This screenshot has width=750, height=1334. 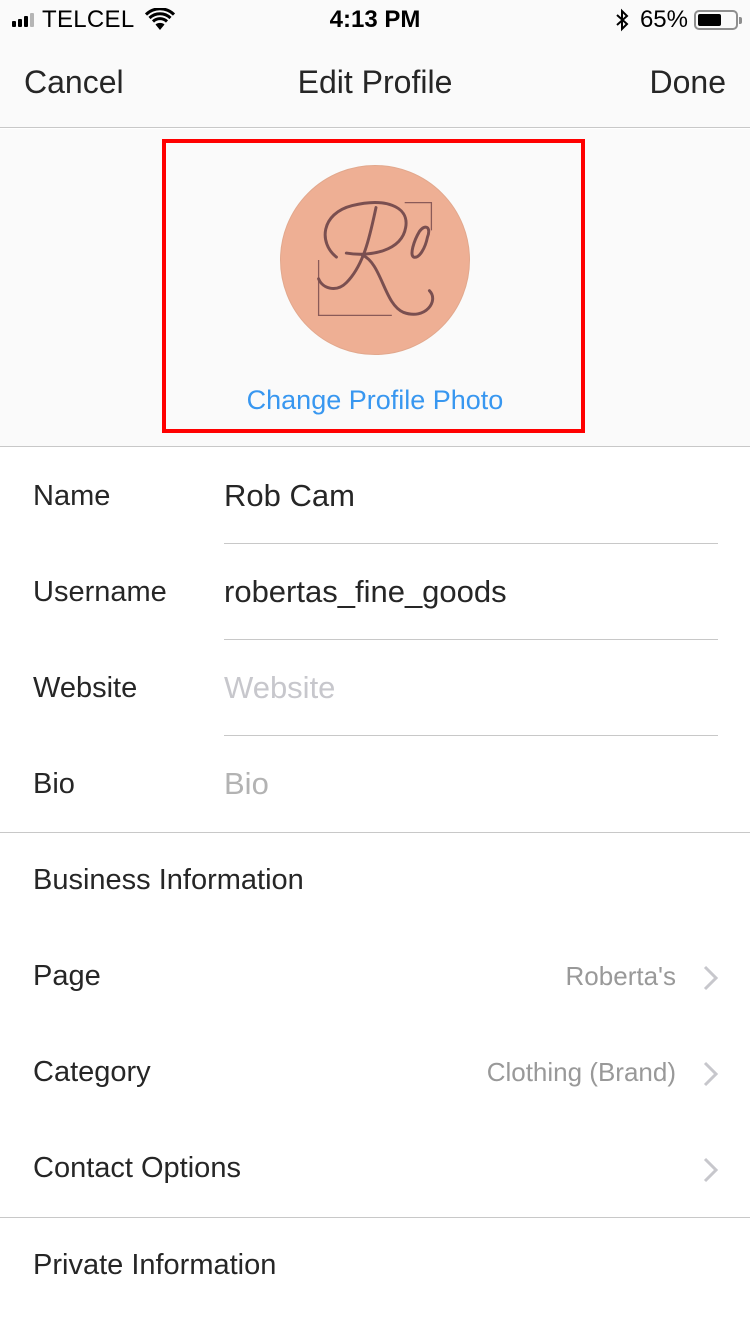 I want to click on username-input, so click(x=471, y=592).